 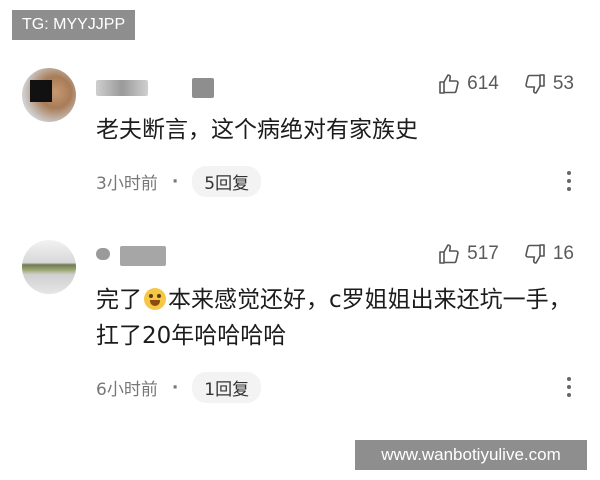 I want to click on comment-stats: 614 53, so click(x=493, y=84).